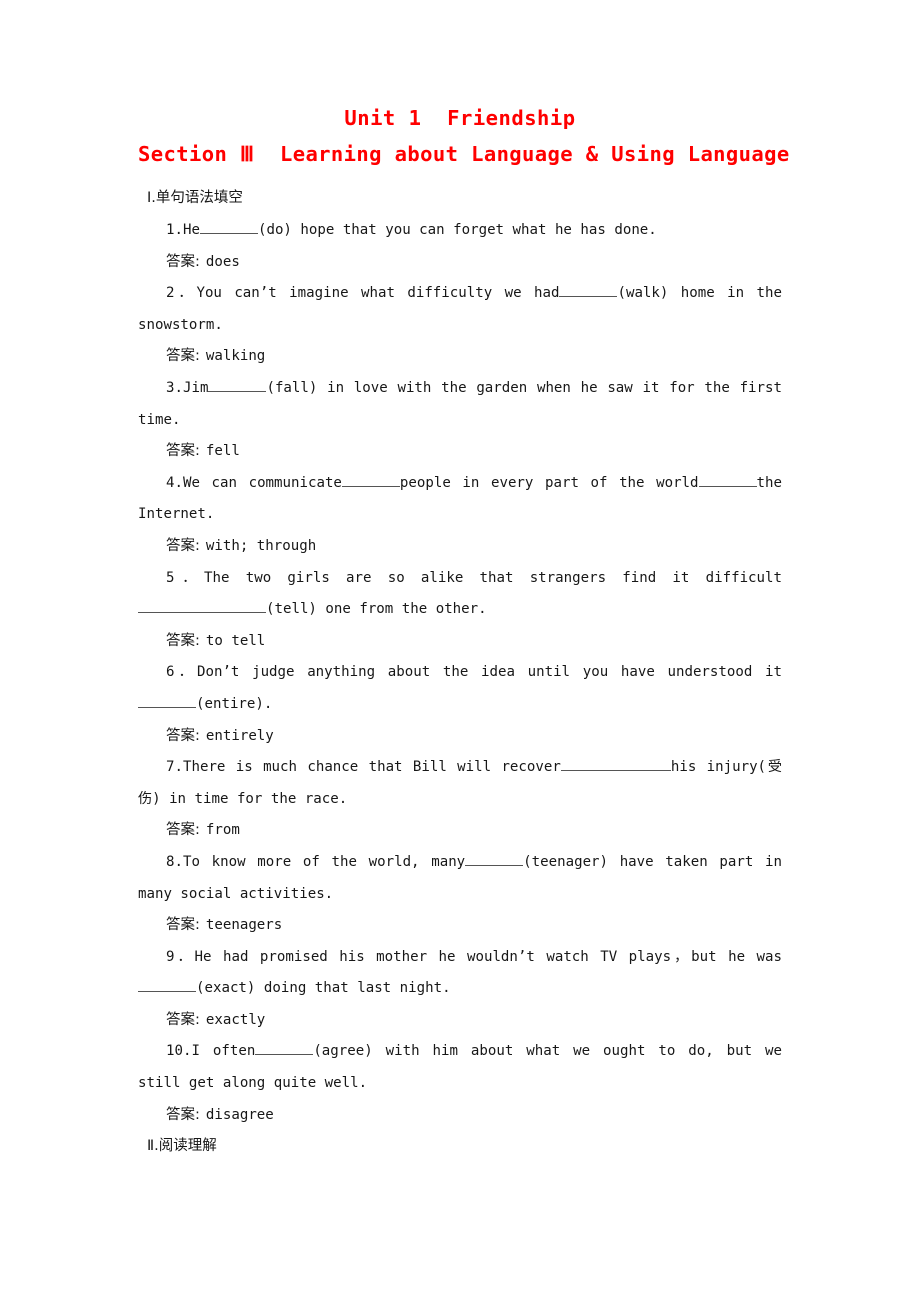 The height and width of the screenshot is (1302, 920). What do you see at coordinates (235, 356) in the screenshot?
I see `answer-value: walking` at bounding box center [235, 356].